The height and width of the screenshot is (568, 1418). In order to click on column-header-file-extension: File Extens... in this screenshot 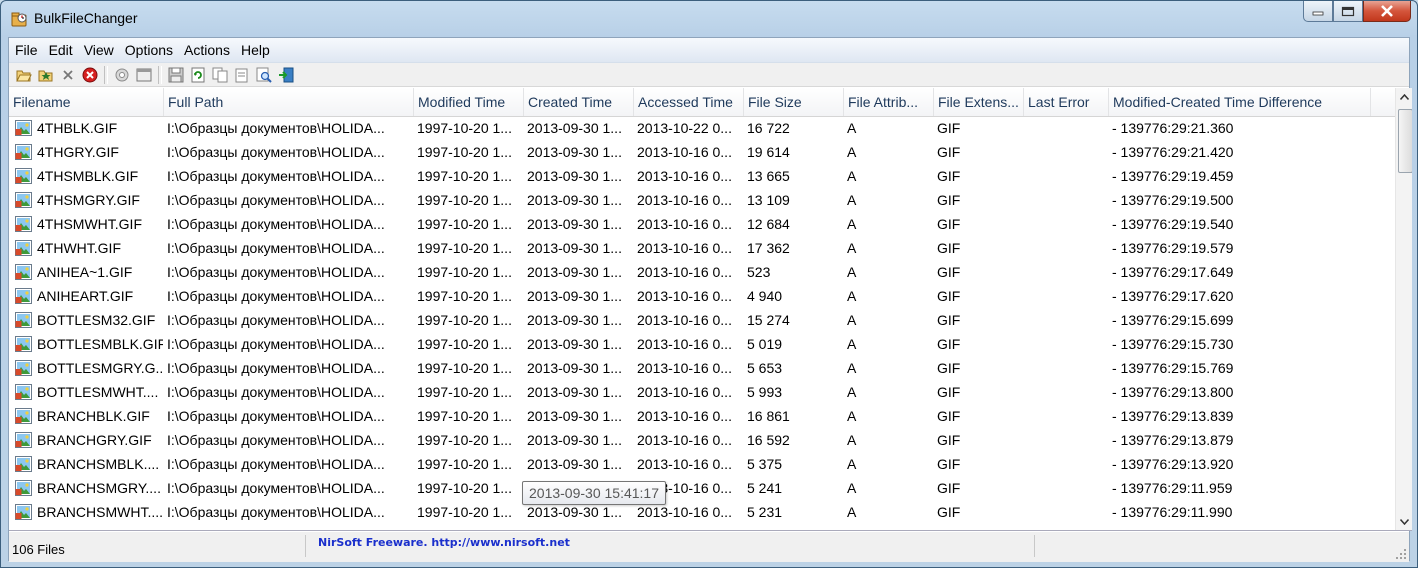, I will do `click(979, 102)`.